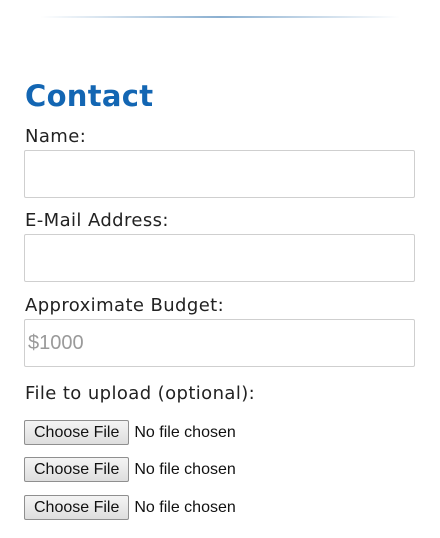 Image resolution: width=440 pixels, height=538 pixels. I want to click on email-label: E-Mail Address:, so click(97, 220).